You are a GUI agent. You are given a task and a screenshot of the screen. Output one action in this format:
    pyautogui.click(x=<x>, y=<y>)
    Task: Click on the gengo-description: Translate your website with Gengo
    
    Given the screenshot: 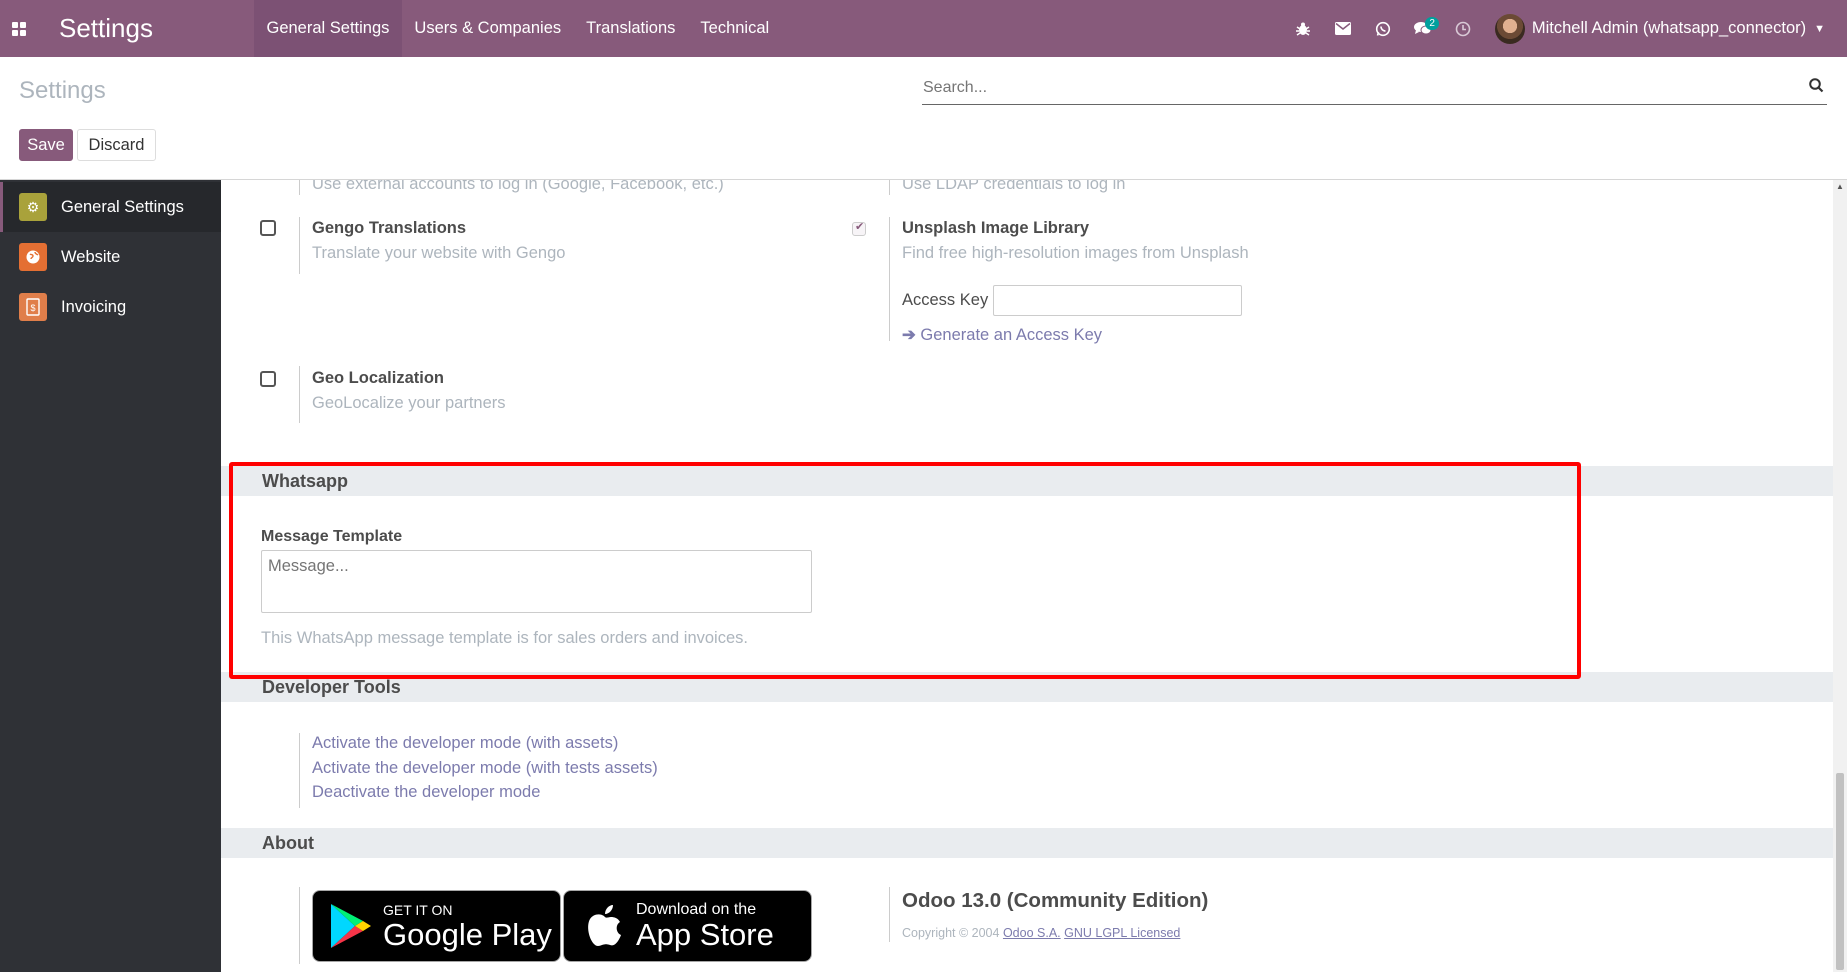 What is the action you would take?
    pyautogui.click(x=439, y=253)
    